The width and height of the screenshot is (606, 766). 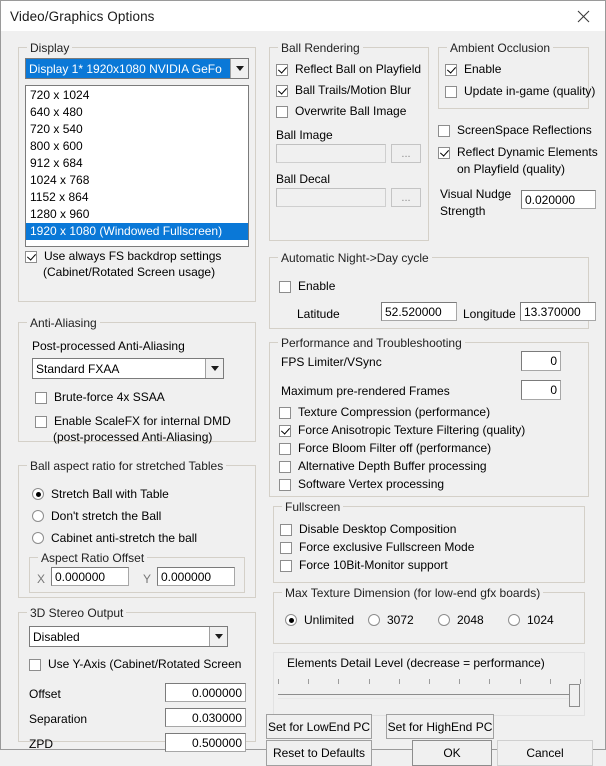 What do you see at coordinates (133, 421) in the screenshot?
I see `scalefx-checkbox: Enable ScaleFX for internal DMD` at bounding box center [133, 421].